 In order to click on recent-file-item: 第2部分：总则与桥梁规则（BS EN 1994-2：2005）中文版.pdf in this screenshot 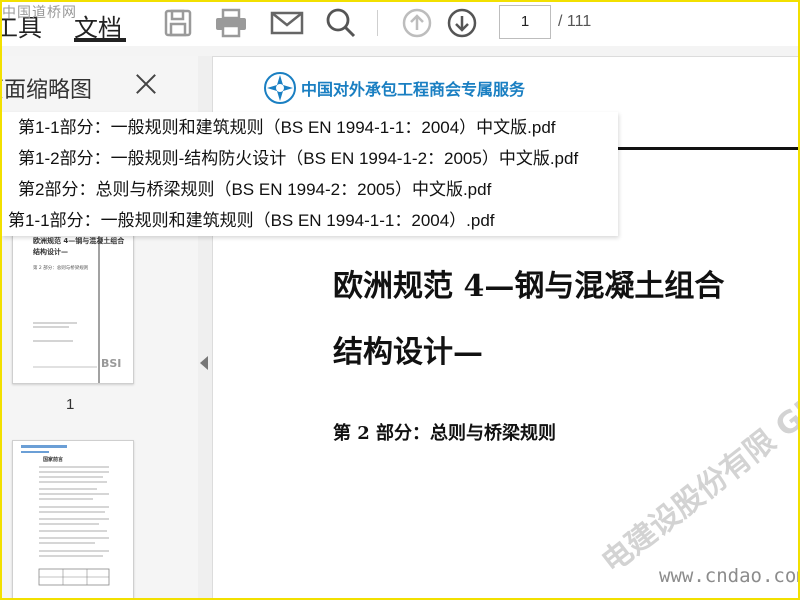, I will do `click(310, 189)`.